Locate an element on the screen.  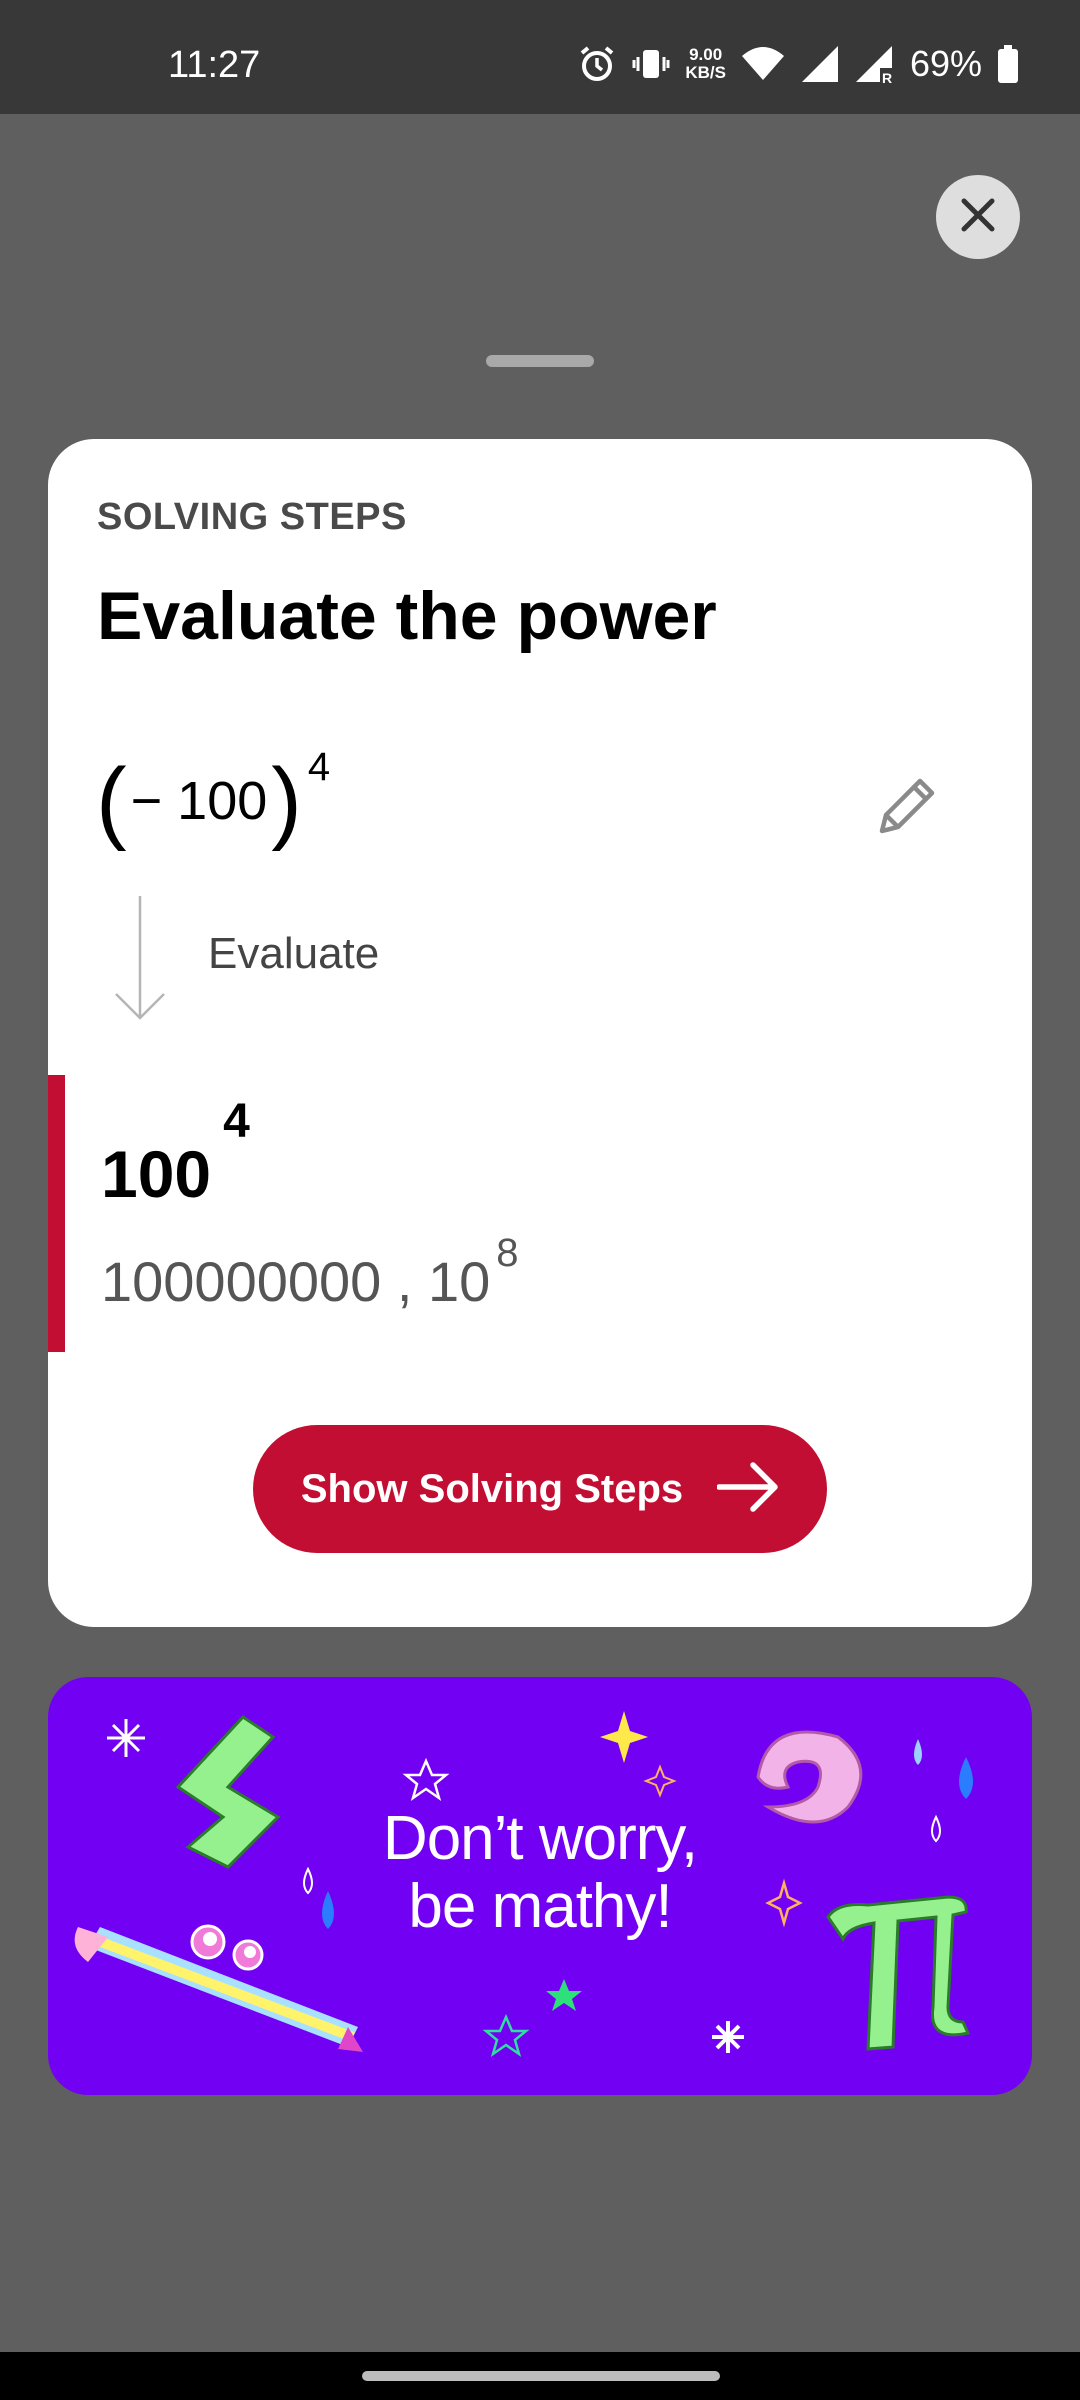
banner-line-2: be mathy! is located at coordinates (540, 1906).